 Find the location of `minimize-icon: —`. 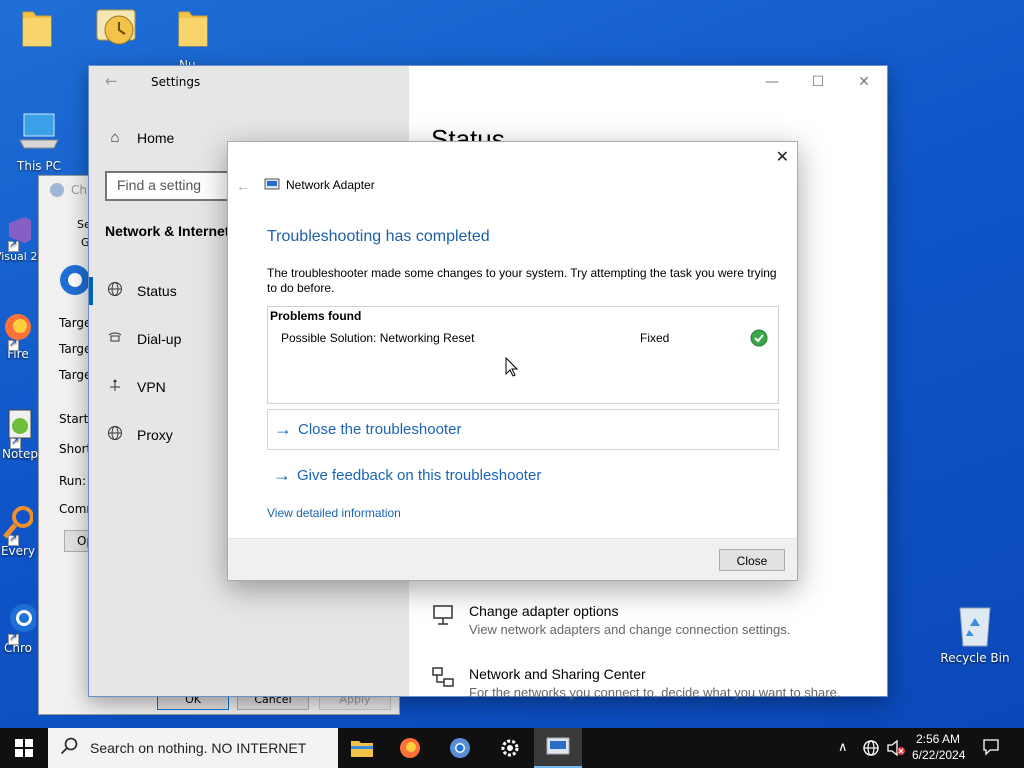

minimize-icon: — is located at coordinates (772, 82).